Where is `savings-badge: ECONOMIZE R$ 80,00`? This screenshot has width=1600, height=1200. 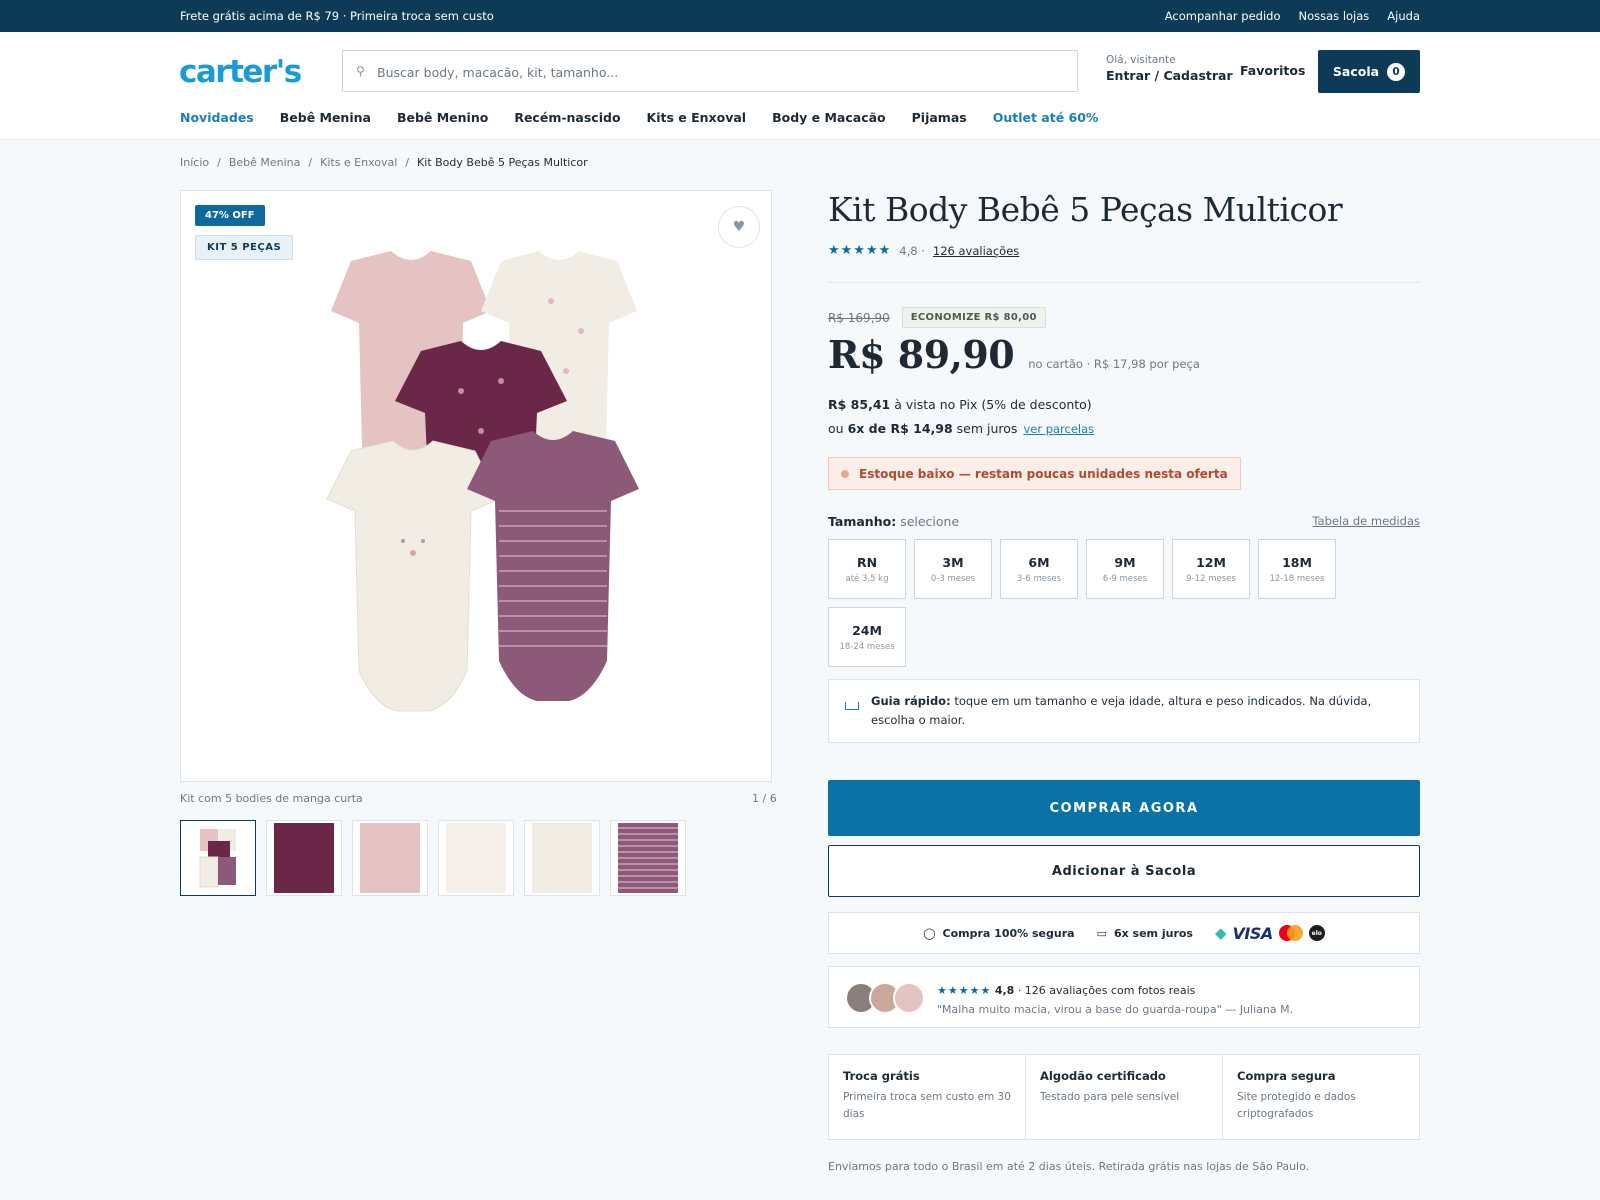
savings-badge: ECONOMIZE R$ 80,00 is located at coordinates (973, 317).